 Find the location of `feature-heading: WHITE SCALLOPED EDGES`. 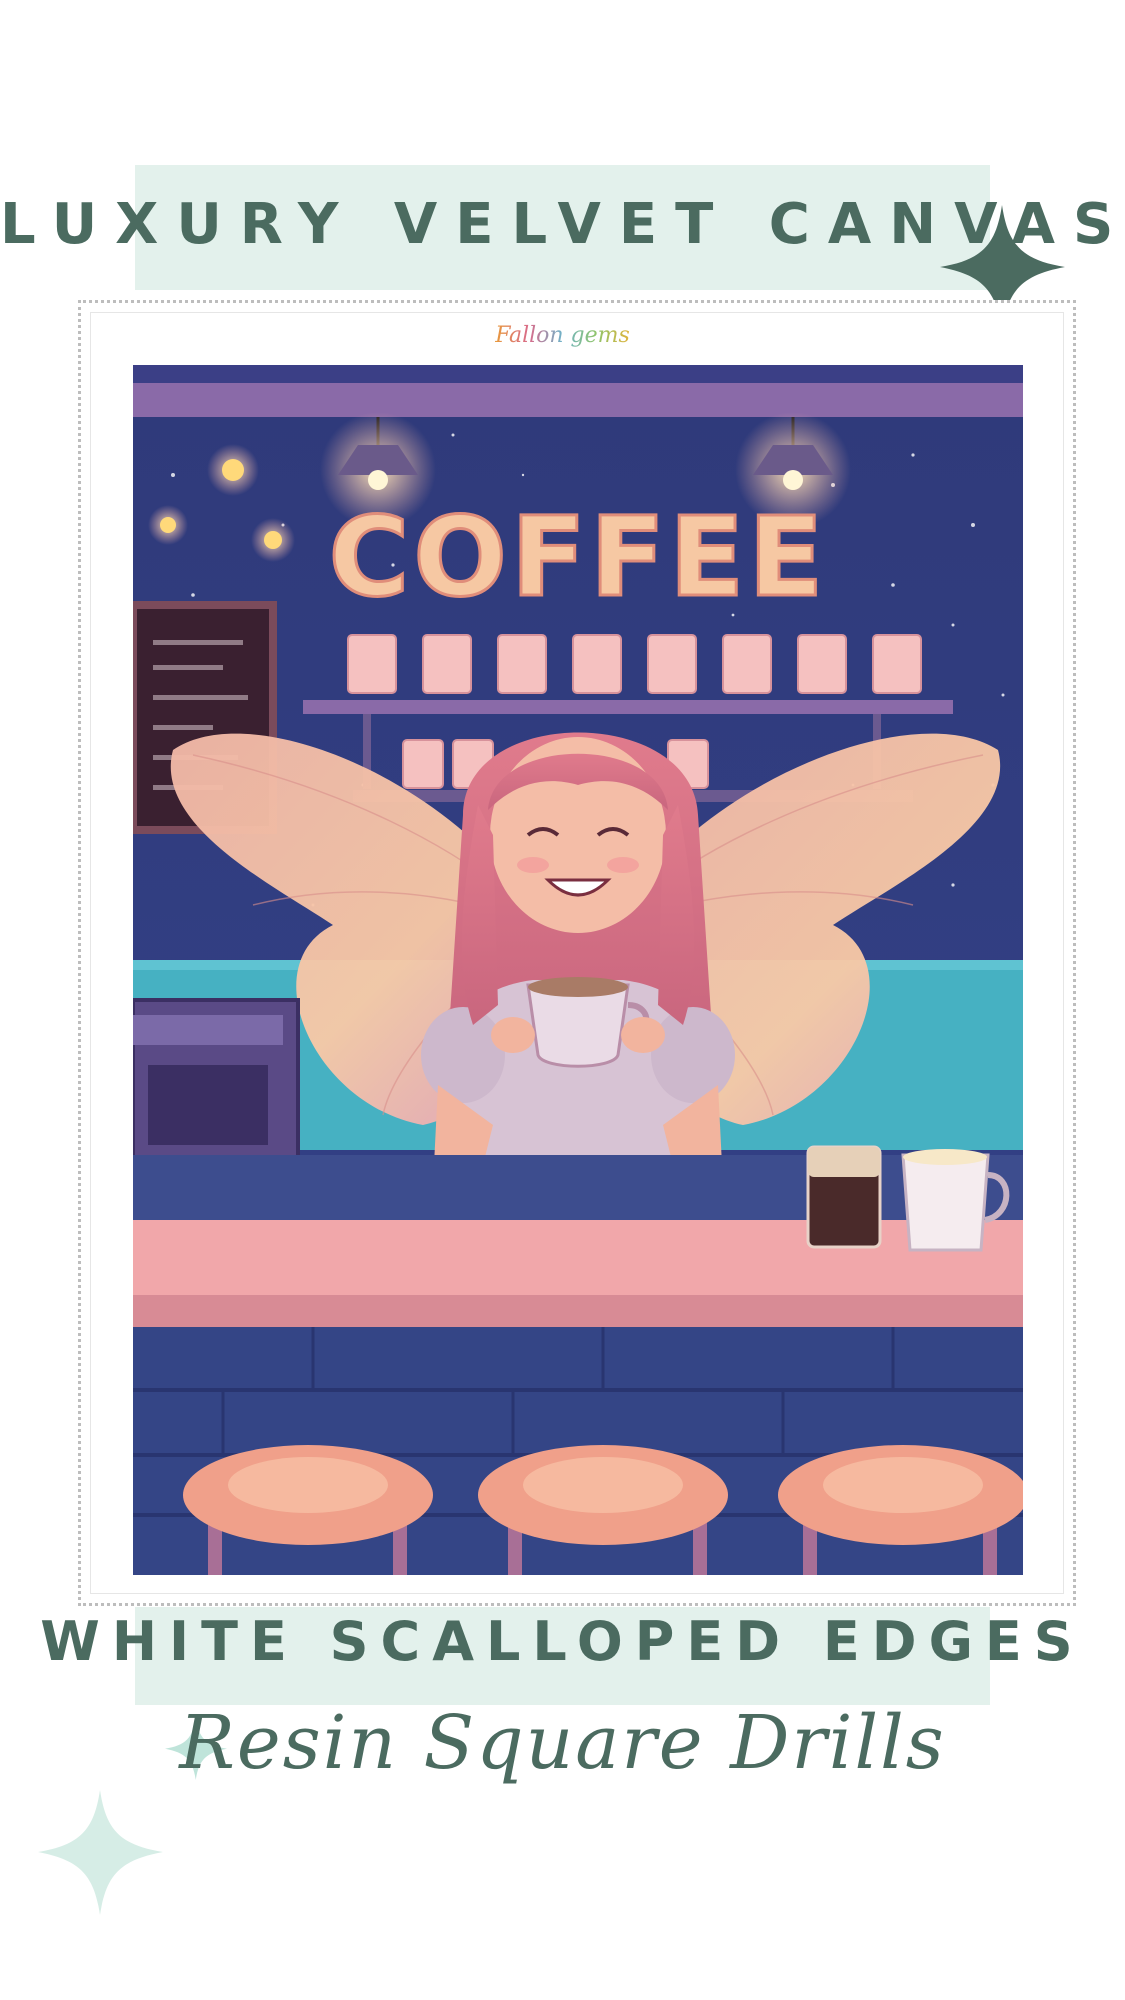

feature-heading: WHITE SCALLOPED EDGES is located at coordinates (562, 1641).